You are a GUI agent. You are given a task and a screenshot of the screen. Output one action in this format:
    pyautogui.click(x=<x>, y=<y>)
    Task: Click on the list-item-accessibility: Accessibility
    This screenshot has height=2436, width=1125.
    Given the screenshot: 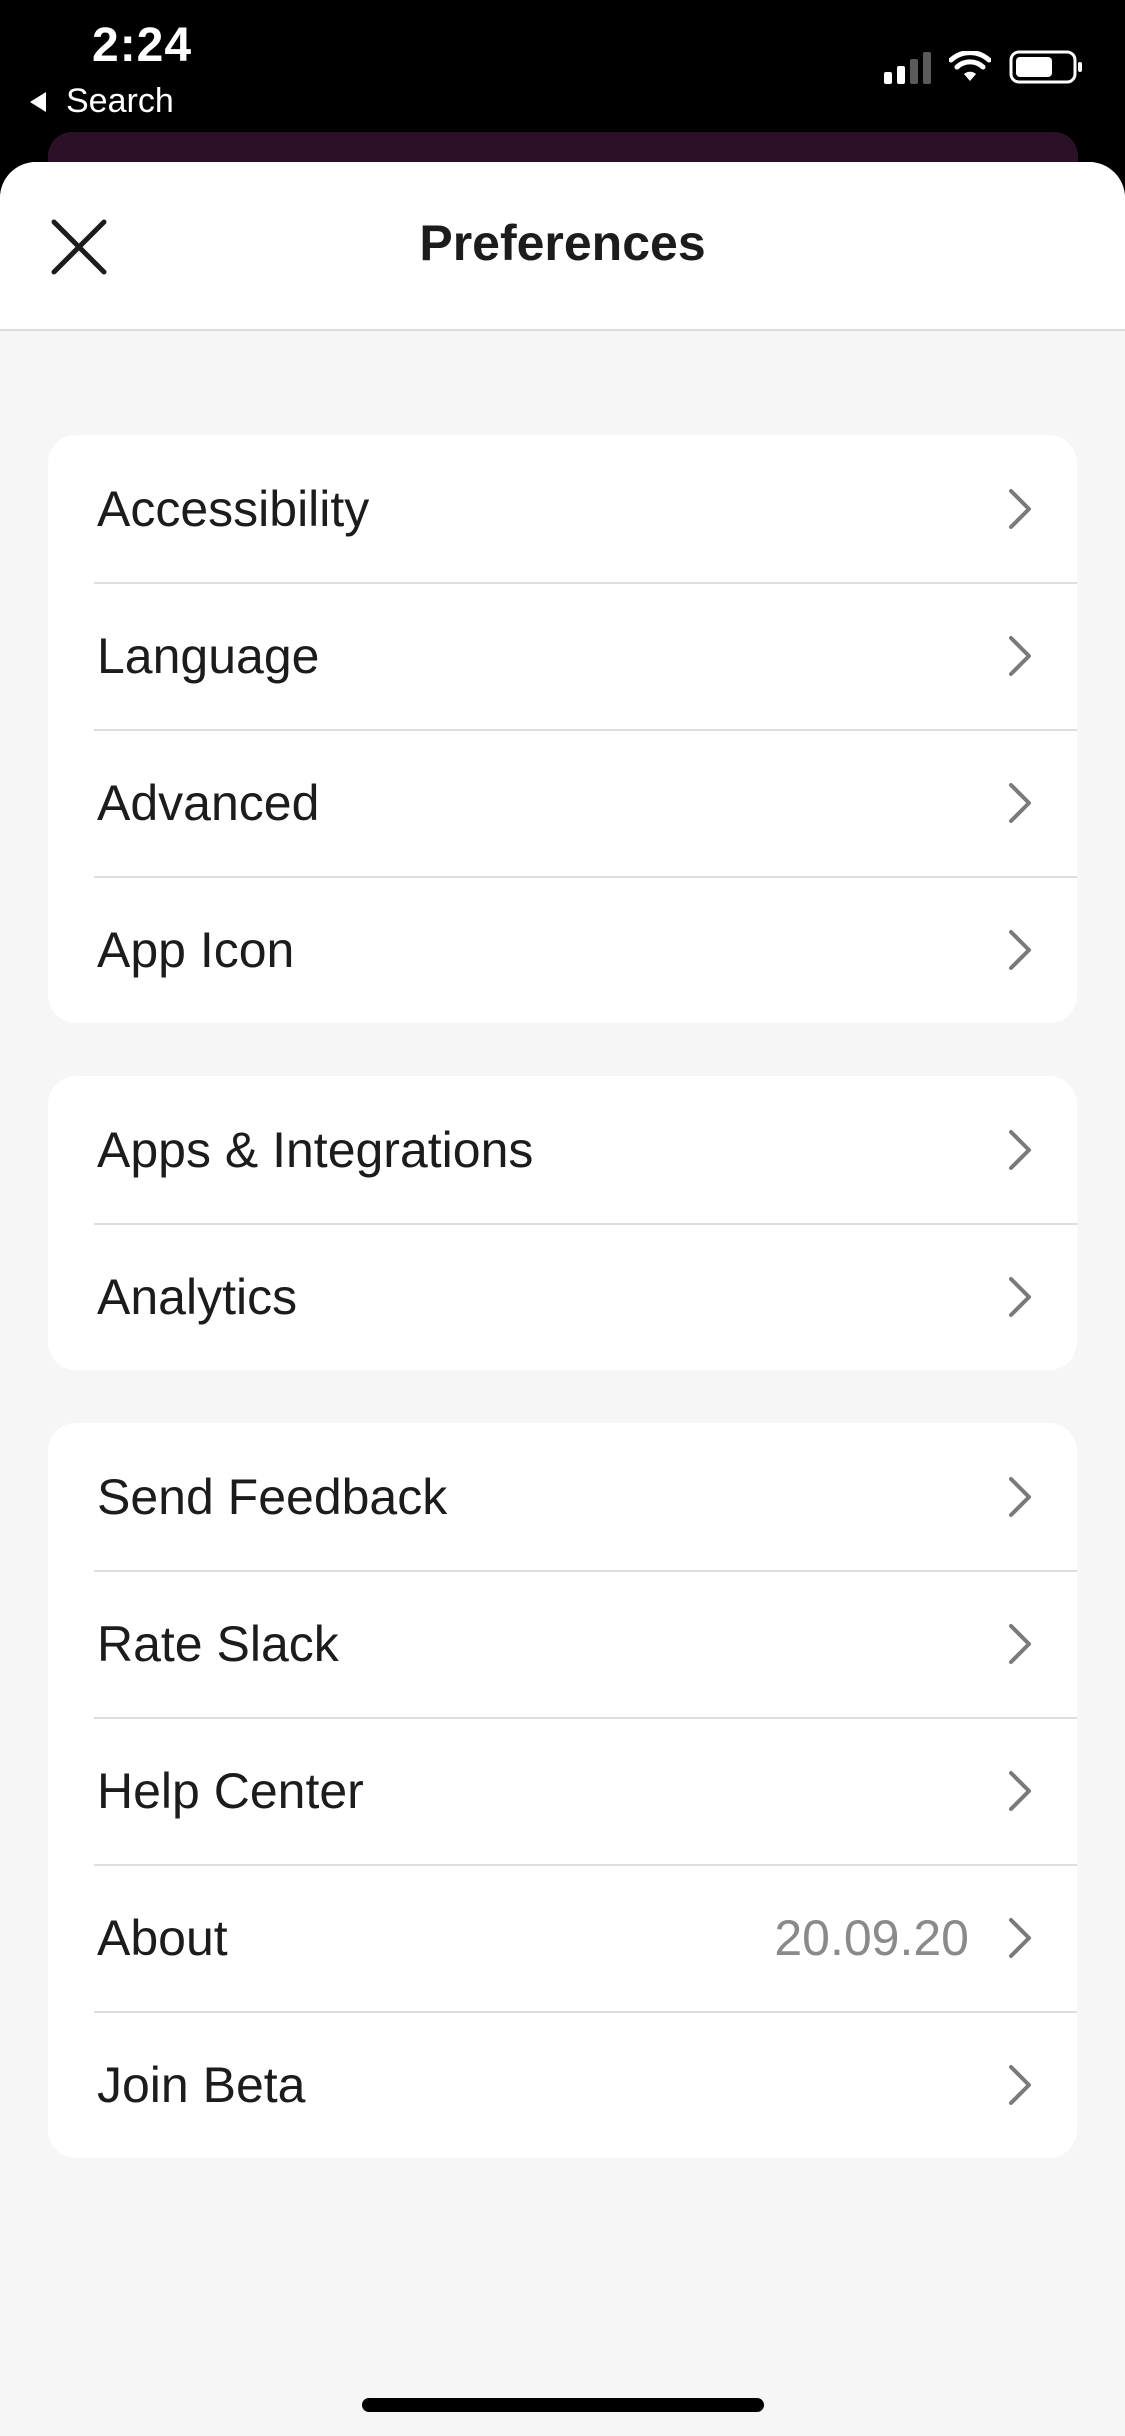 What is the action you would take?
    pyautogui.click(x=562, y=508)
    